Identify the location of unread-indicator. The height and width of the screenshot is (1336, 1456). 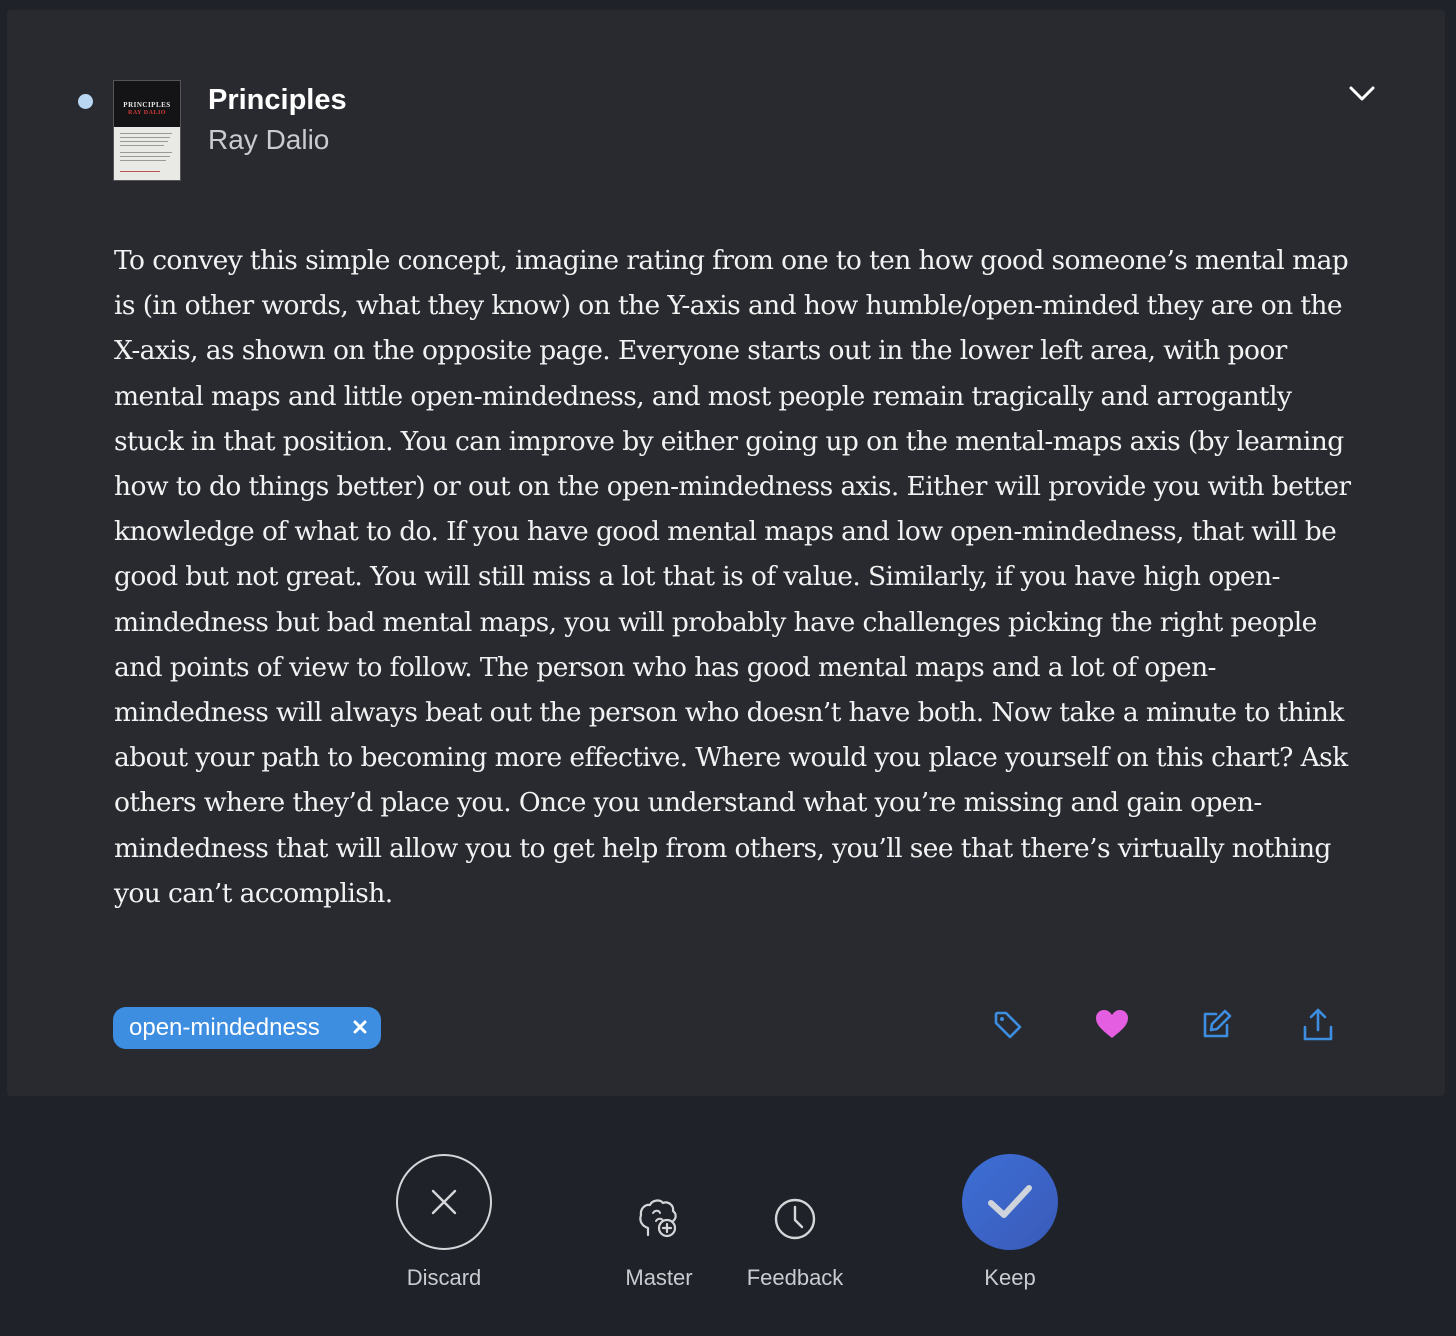
(85, 101).